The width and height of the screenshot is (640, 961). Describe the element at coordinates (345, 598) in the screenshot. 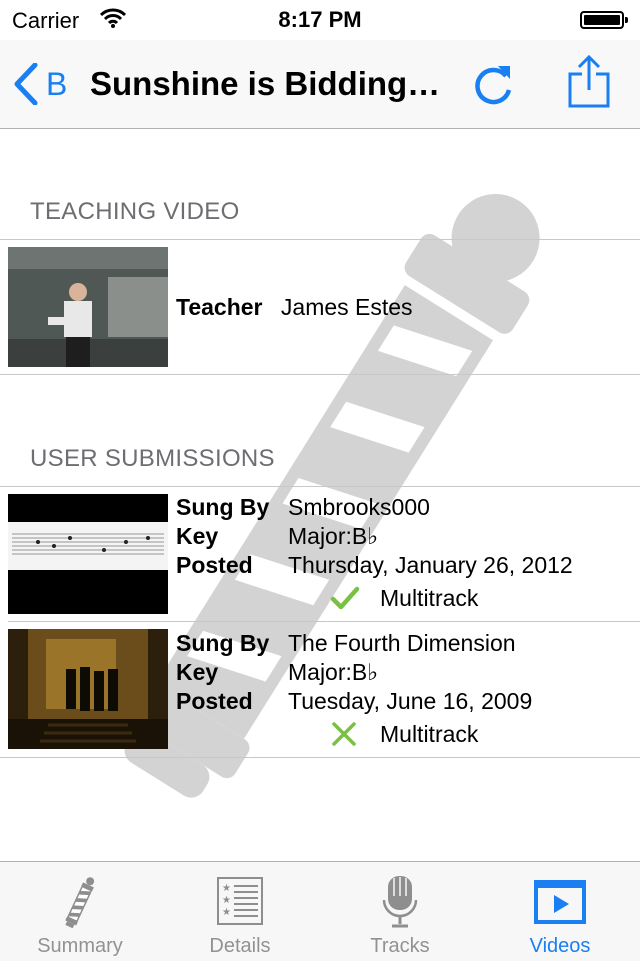

I see `checkmark-icon` at that location.